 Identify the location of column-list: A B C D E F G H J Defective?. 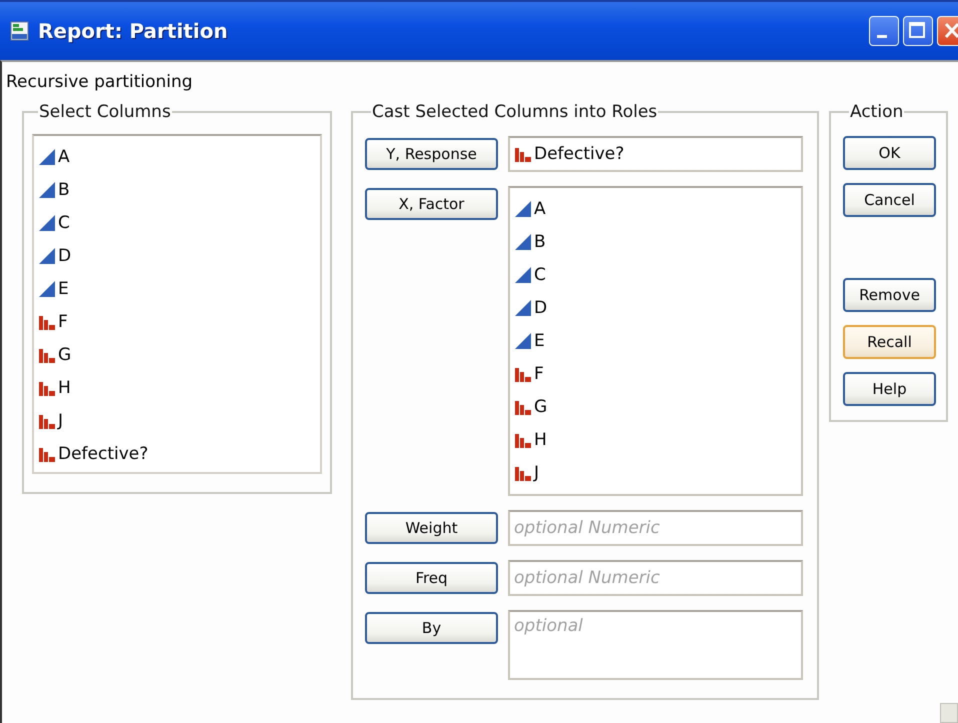
(177, 304).